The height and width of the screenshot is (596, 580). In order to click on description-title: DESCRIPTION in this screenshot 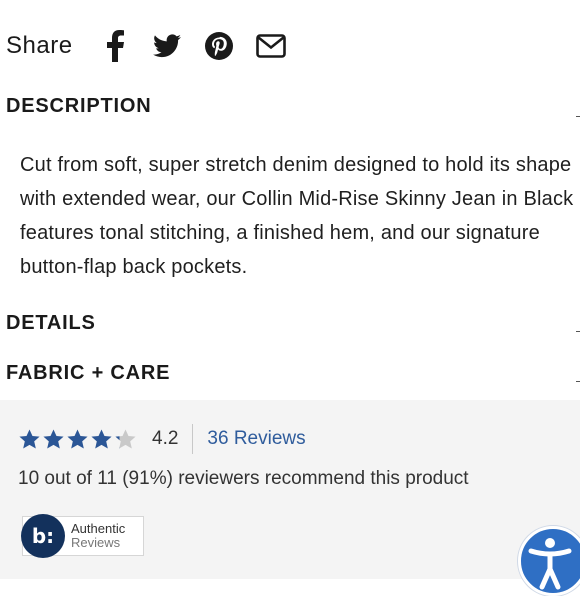, I will do `click(79, 105)`.